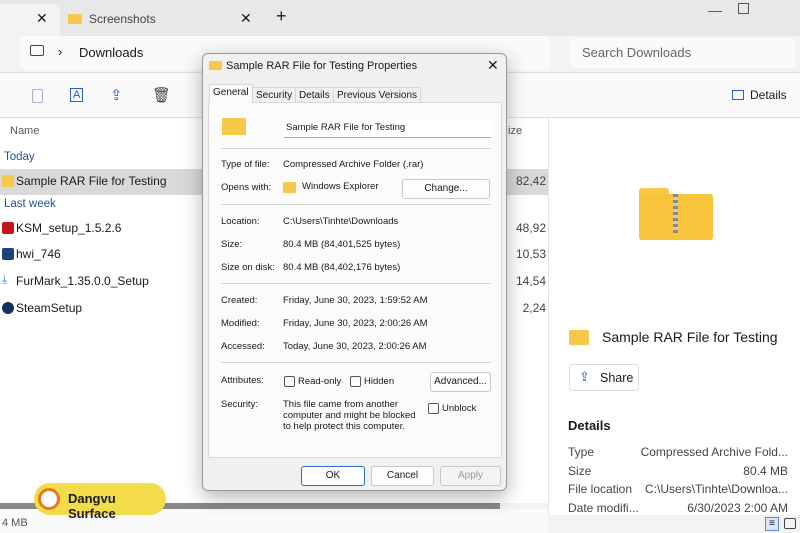 The image size is (800, 533). Describe the element at coordinates (530, 181) in the screenshot. I see `file-size: 82,42` at that location.